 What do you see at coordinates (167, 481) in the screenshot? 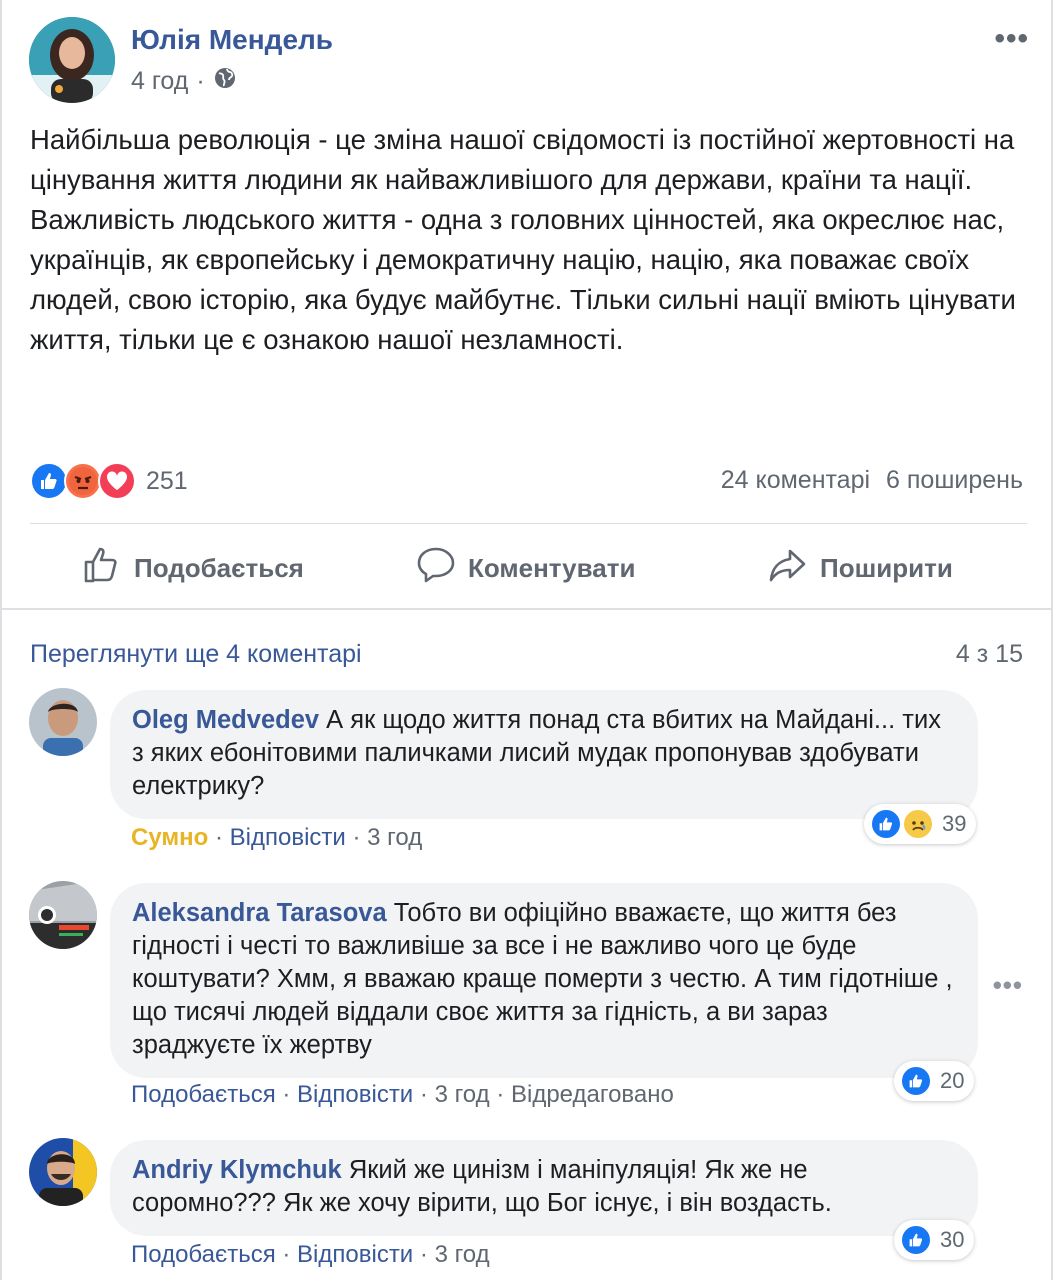
I see `reaction-count: 251` at bounding box center [167, 481].